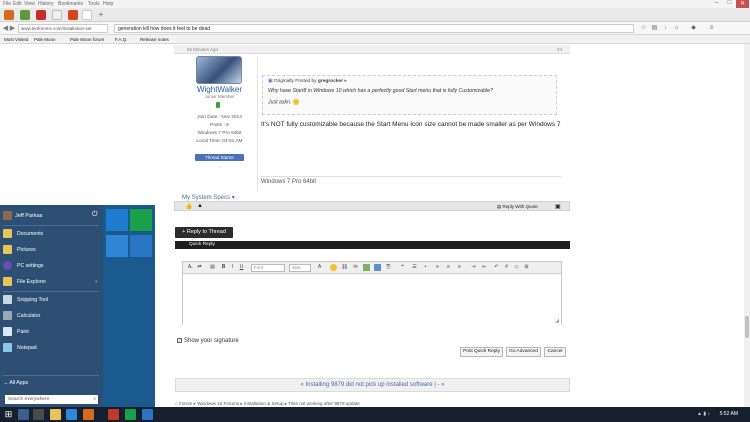 The width and height of the screenshot is (750, 422). I want to click on clock: 5:52 AM, so click(729, 414).